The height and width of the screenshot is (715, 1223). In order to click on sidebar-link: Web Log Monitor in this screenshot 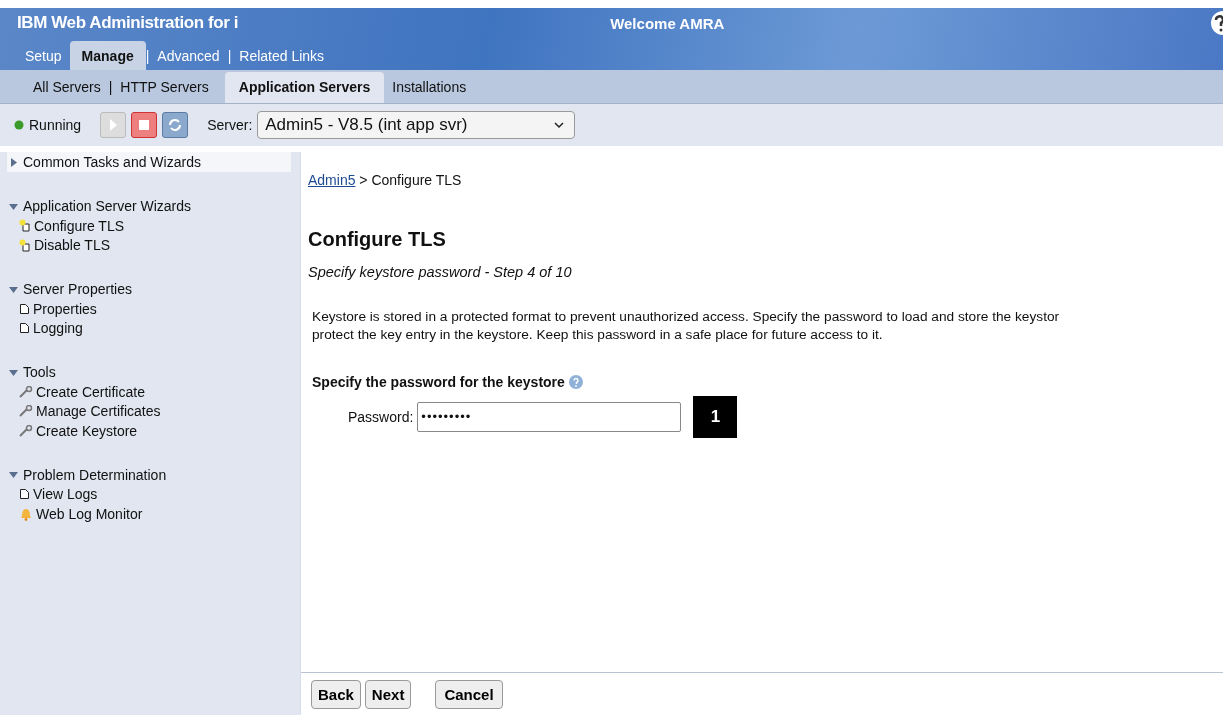, I will do `click(153, 514)`.